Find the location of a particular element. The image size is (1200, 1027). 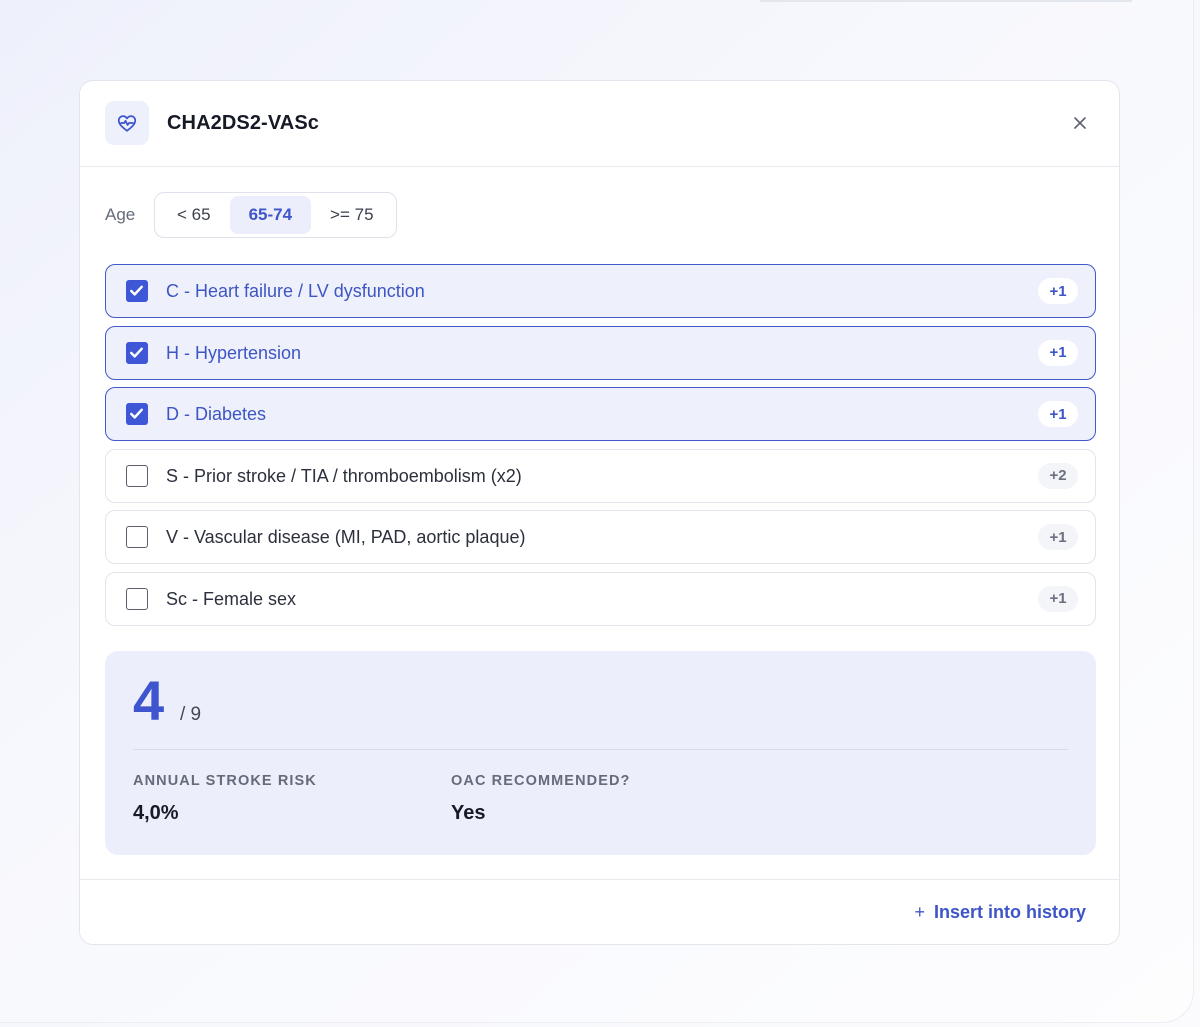

age-option-65-74: 65-74 is located at coordinates (270, 215).